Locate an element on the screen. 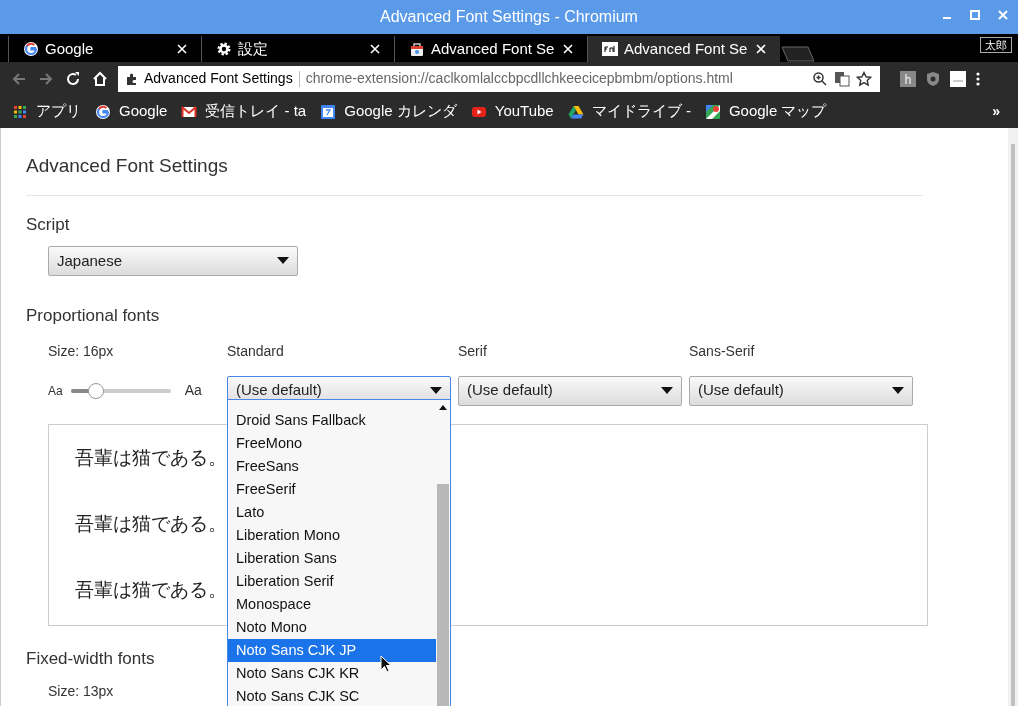  column-label: Sans-Serif is located at coordinates (722, 351).